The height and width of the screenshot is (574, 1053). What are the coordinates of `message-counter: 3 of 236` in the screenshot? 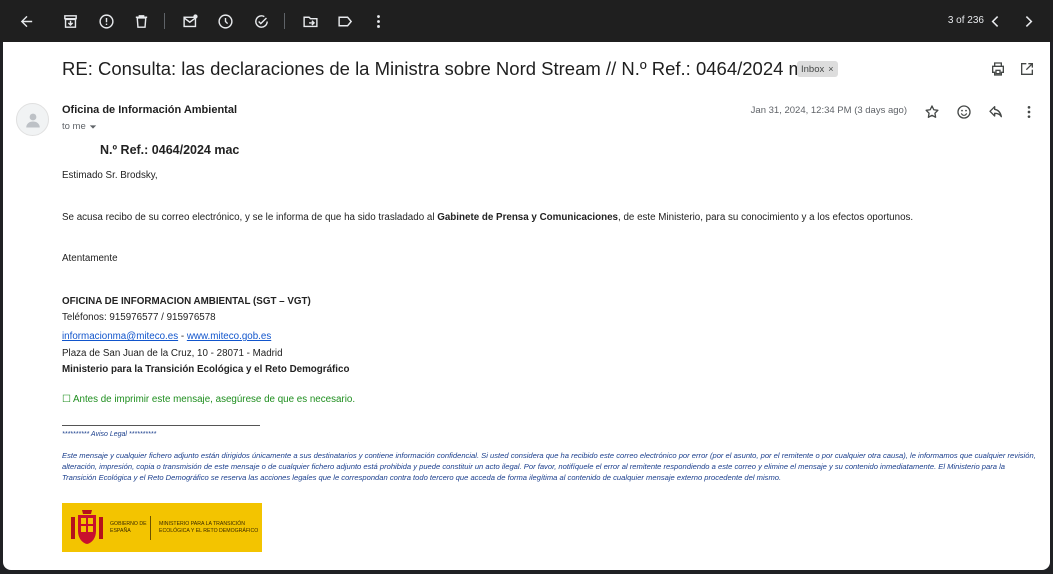 It's located at (965, 20).